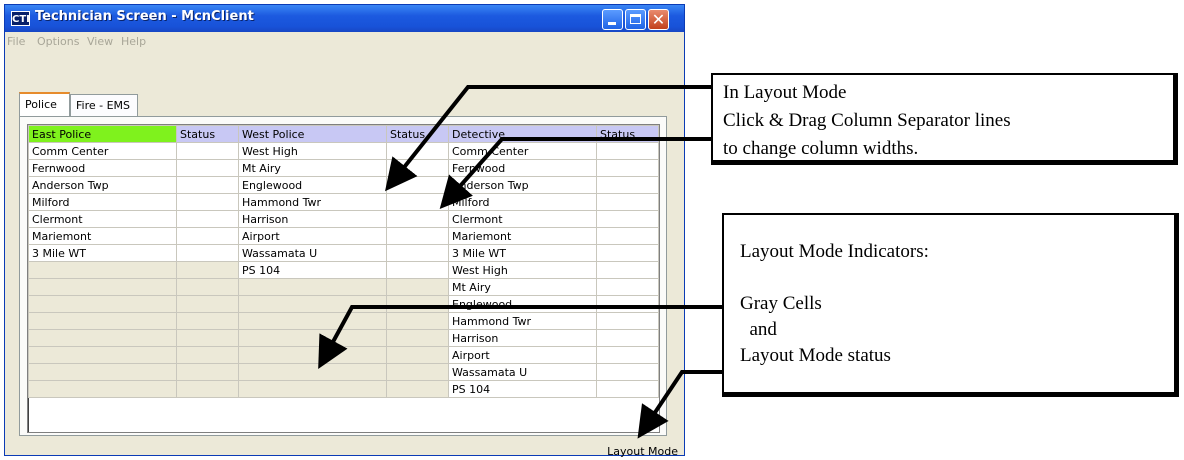 The height and width of the screenshot is (460, 1184). What do you see at coordinates (635, 19) in the screenshot?
I see `maximize-button` at bounding box center [635, 19].